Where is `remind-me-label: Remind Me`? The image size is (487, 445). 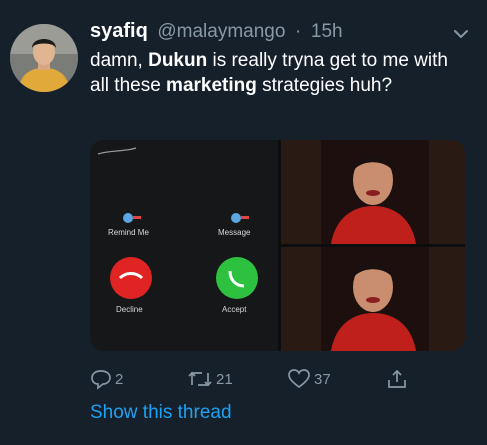
remind-me-label: Remind Me is located at coordinates (128, 232).